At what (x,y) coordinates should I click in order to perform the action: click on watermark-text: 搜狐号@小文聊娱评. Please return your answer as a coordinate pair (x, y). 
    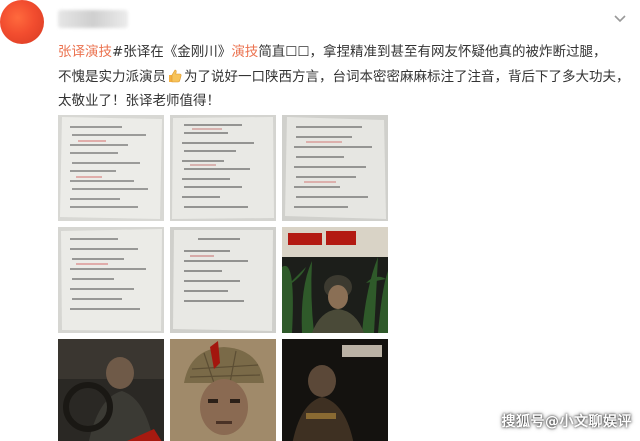
    Looking at the image, I should click on (566, 422).